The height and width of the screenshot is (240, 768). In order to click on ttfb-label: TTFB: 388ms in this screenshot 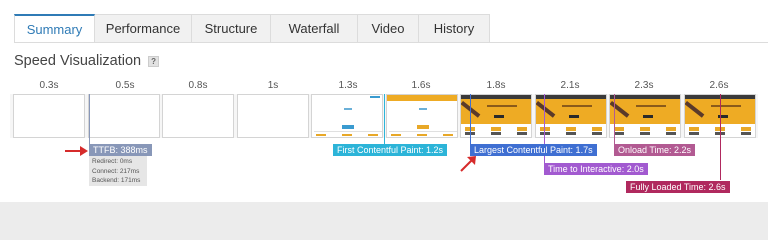, I will do `click(120, 150)`.